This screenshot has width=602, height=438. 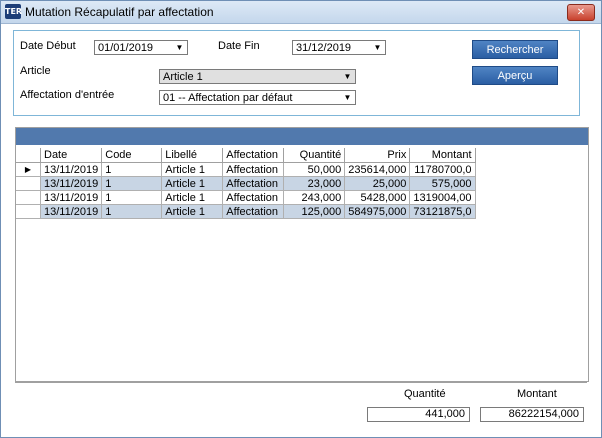 I want to click on article-select: Article 1 ▼, so click(x=257, y=76).